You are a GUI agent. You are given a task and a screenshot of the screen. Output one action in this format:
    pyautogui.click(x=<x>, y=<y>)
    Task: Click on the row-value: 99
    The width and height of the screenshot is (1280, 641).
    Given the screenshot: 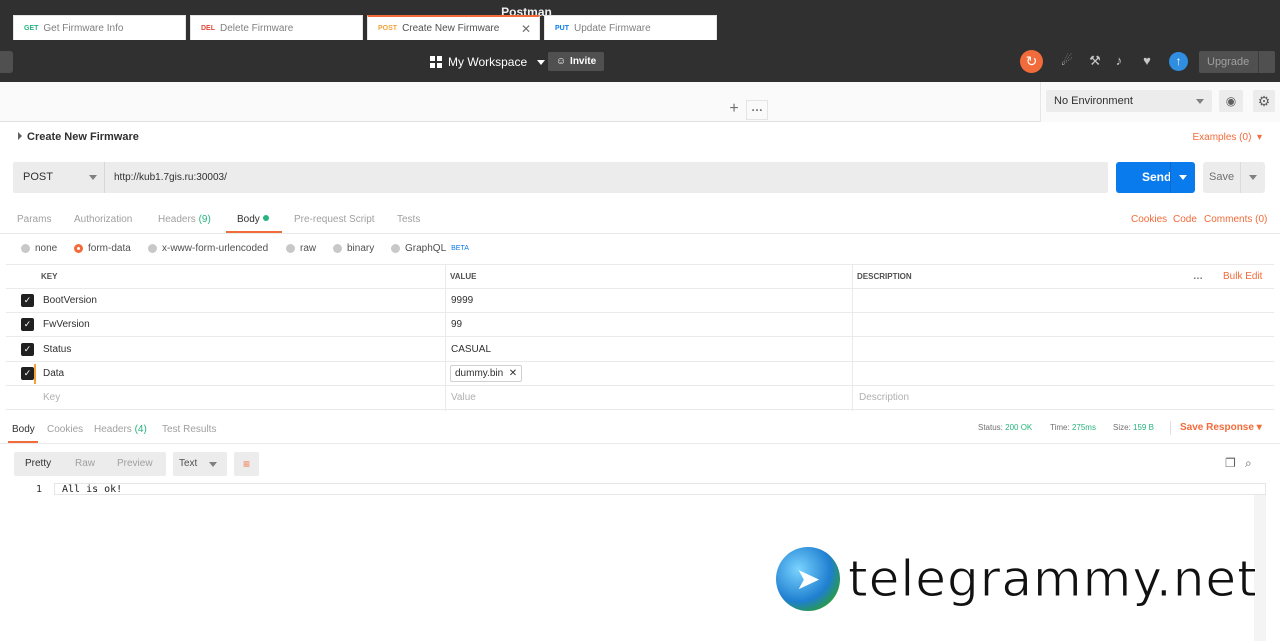 What is the action you would take?
    pyautogui.click(x=456, y=325)
    